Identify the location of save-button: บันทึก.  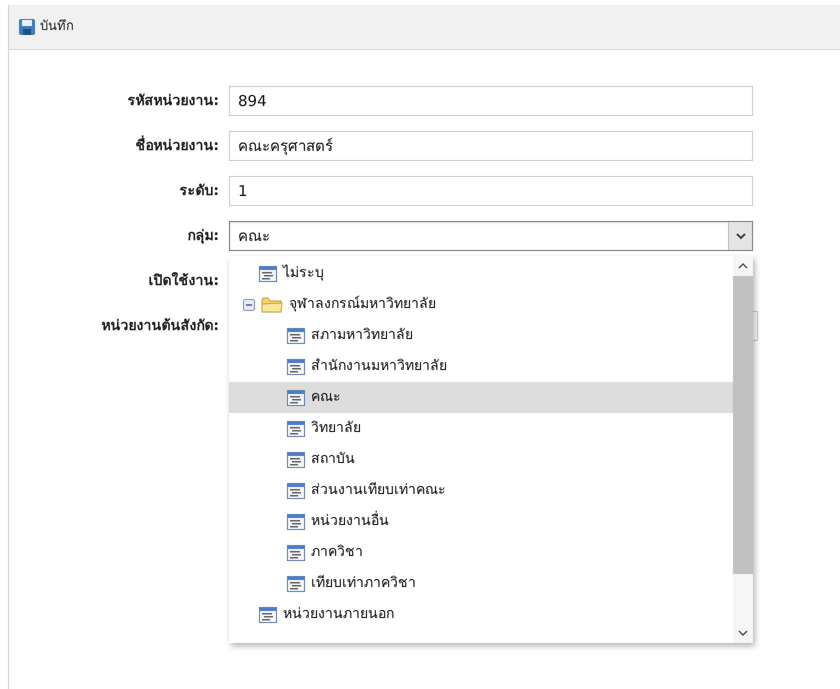
(46, 27).